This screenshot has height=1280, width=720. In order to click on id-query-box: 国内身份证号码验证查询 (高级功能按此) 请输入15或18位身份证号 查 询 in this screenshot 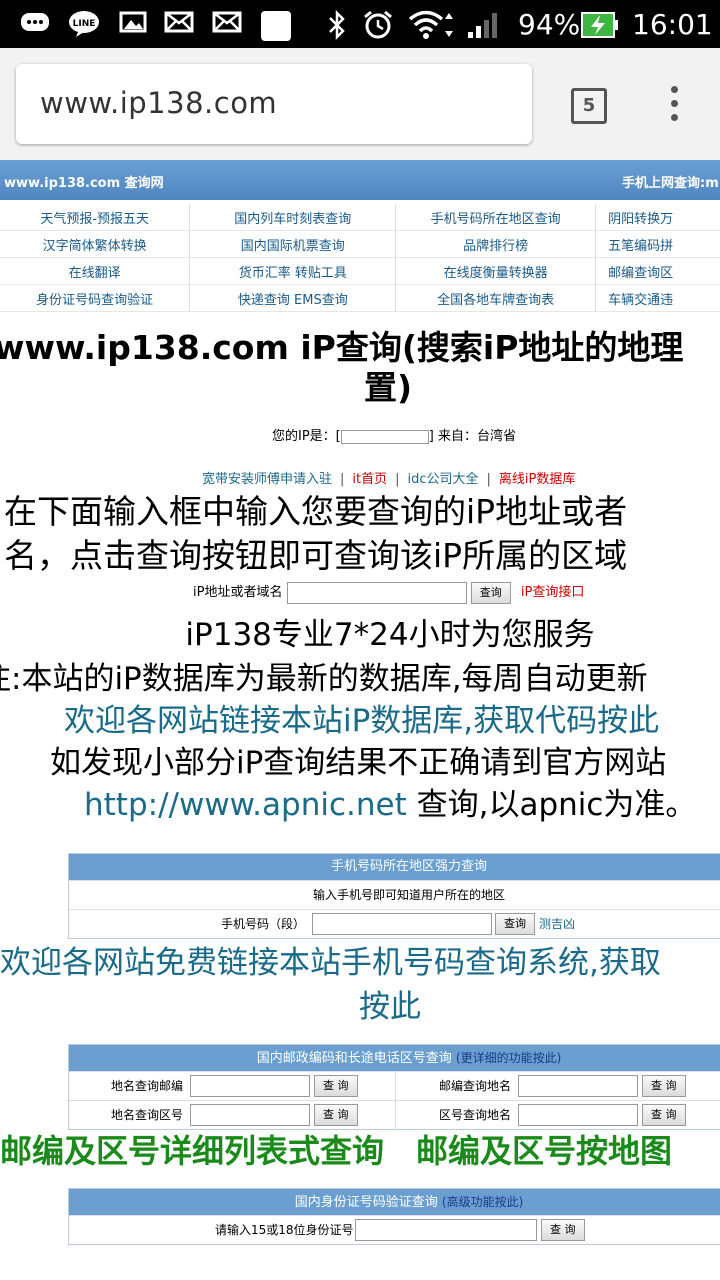, I will do `click(394, 1216)`.